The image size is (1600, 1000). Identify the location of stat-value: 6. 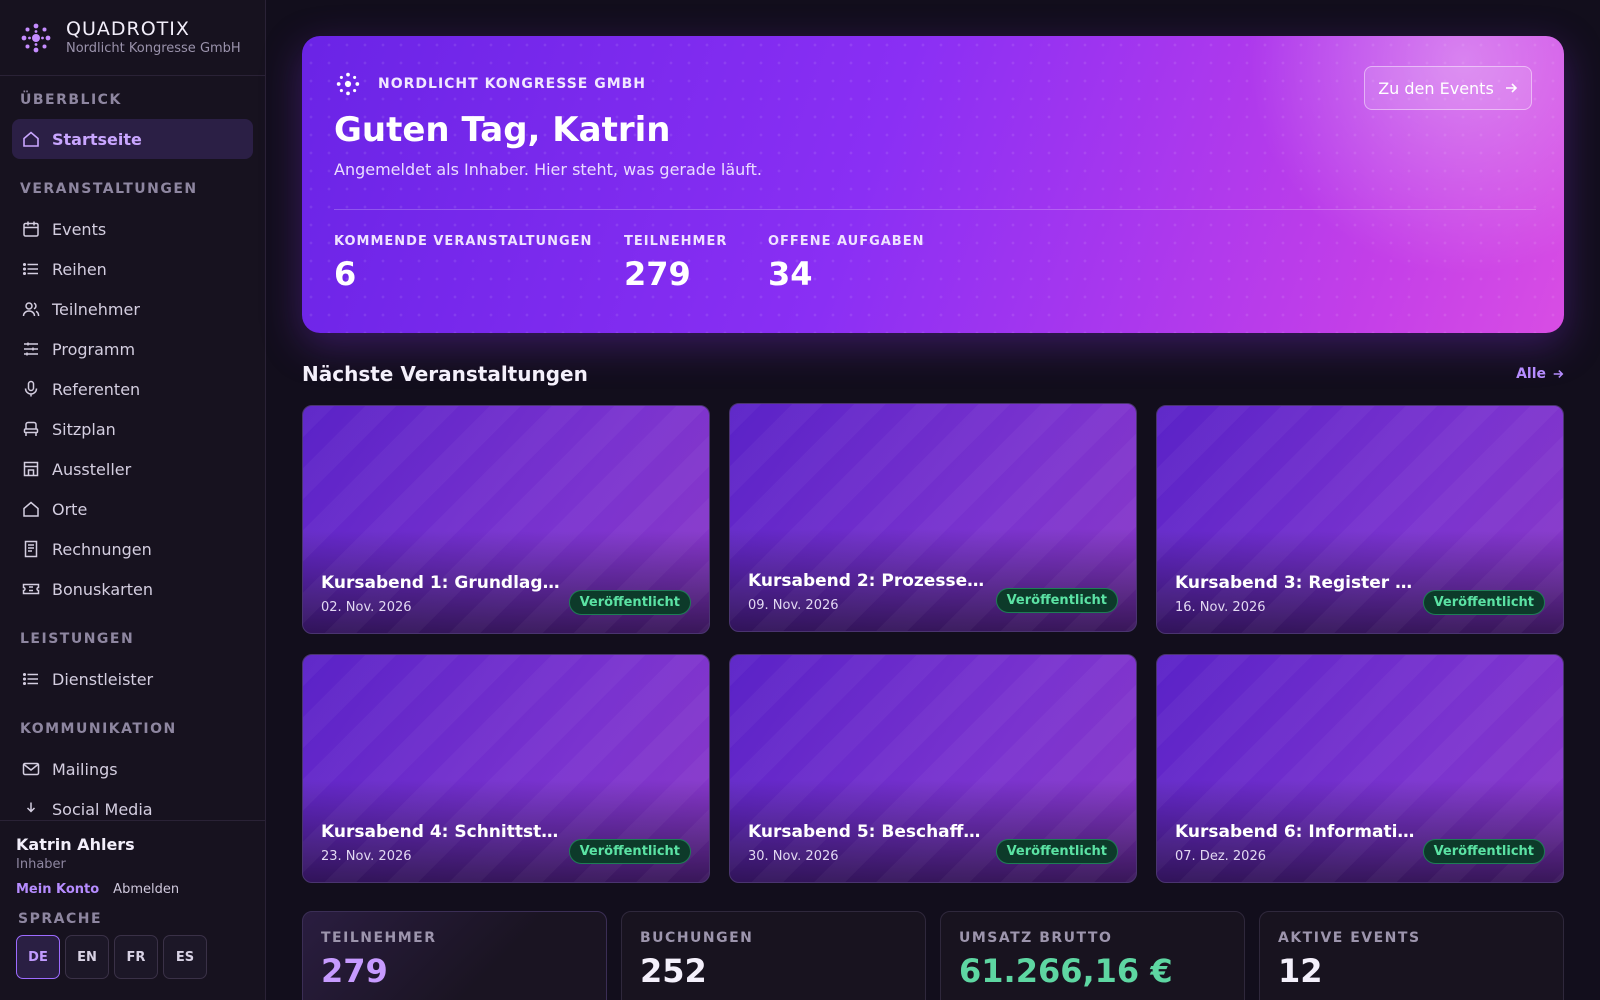
(345, 274).